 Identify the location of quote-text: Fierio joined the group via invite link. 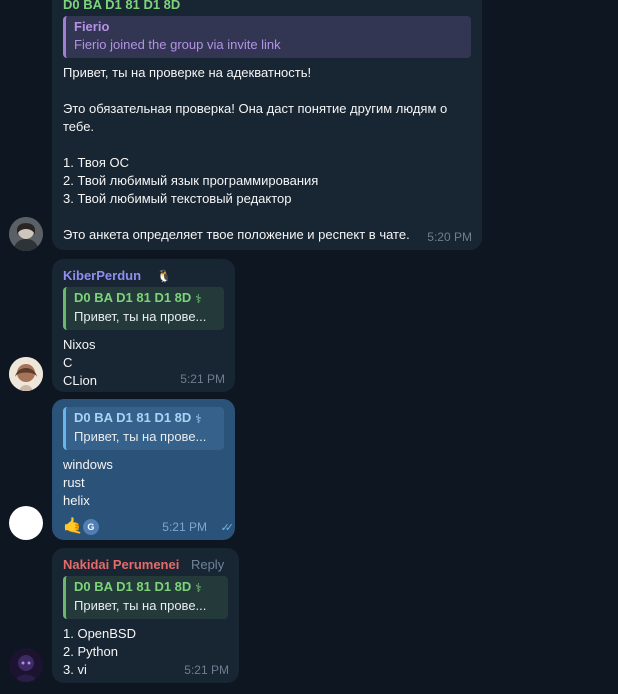
(177, 44).